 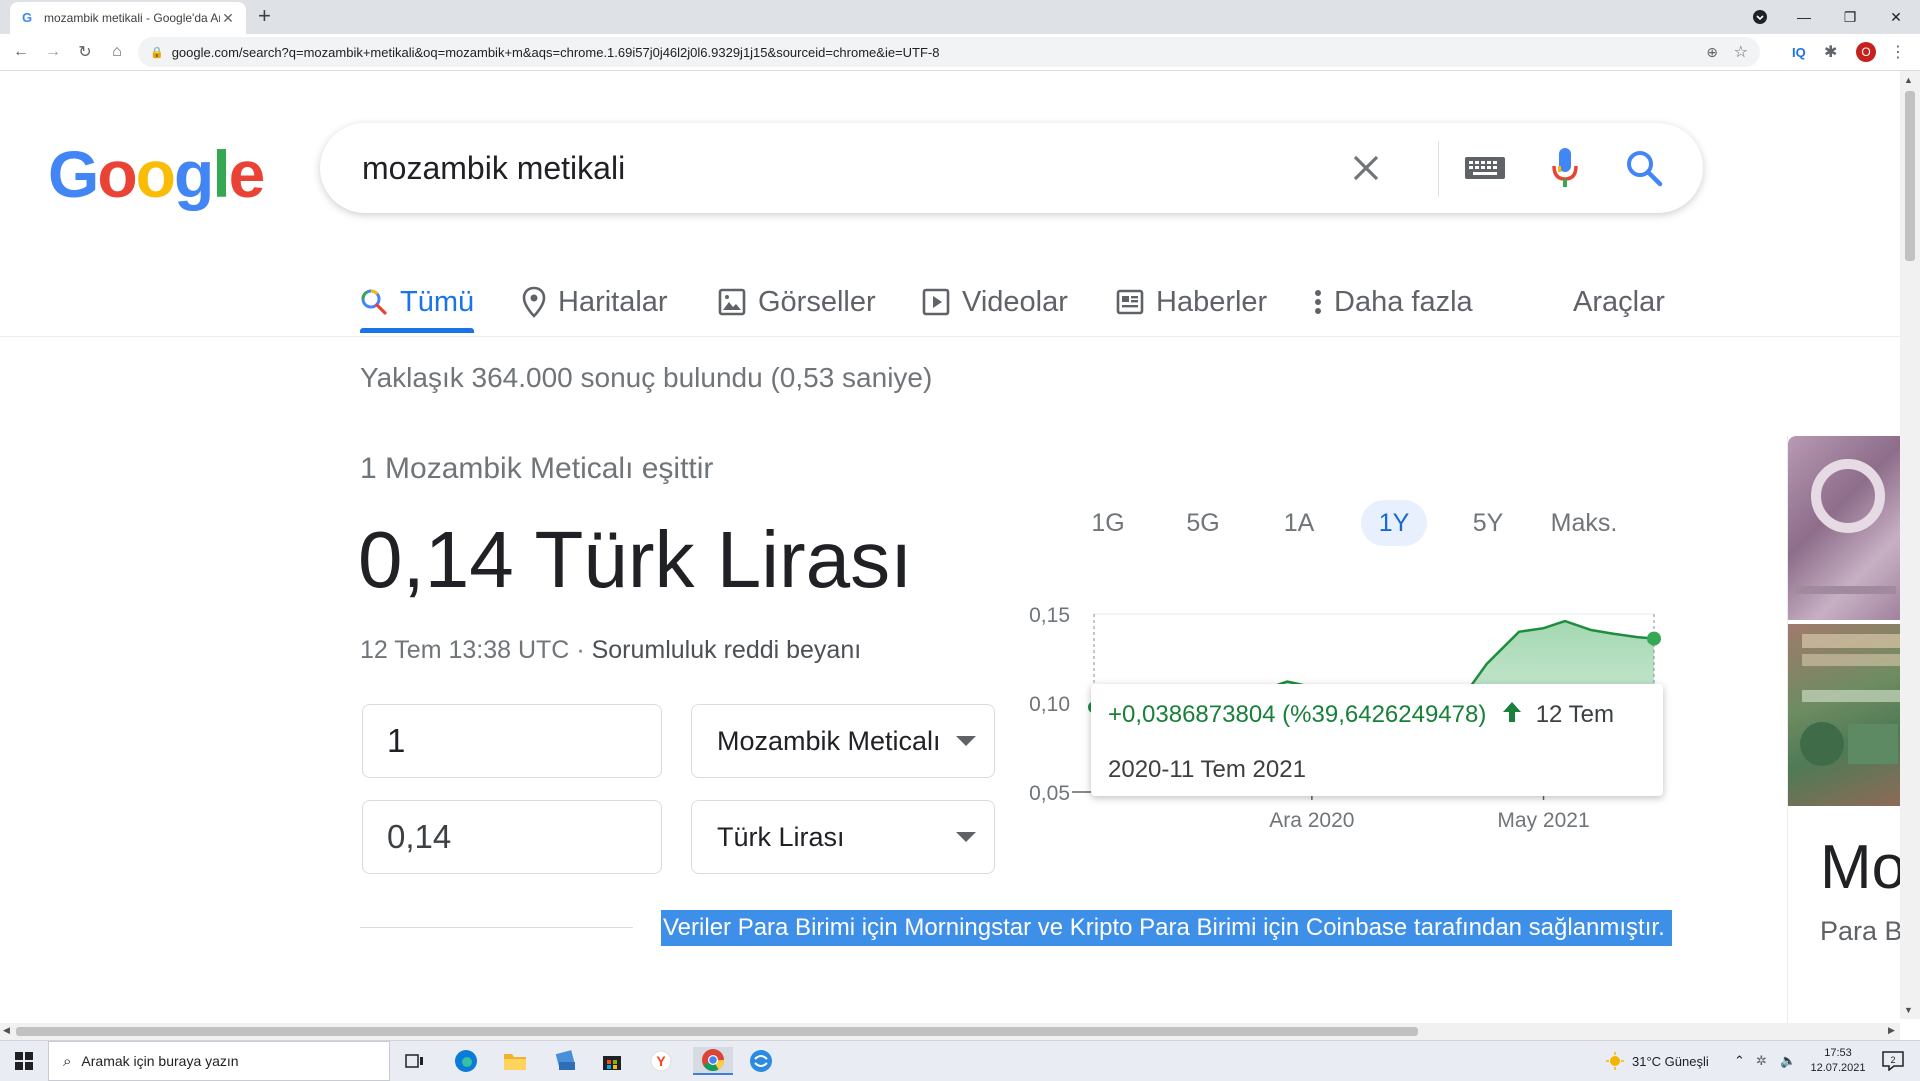 I want to click on tab-all: Tümü, so click(x=417, y=302).